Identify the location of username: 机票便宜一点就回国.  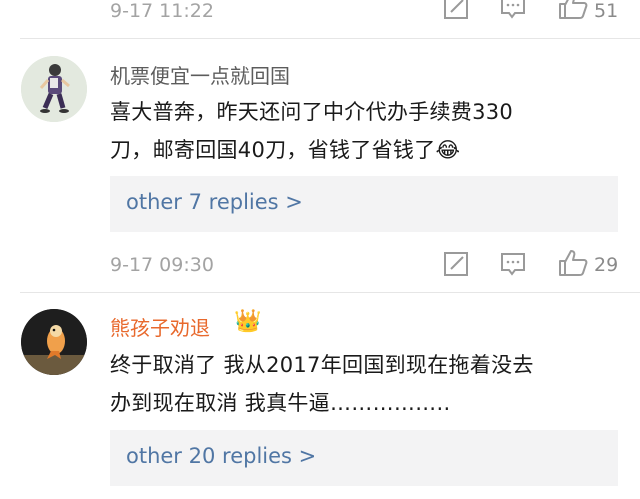
(200, 74).